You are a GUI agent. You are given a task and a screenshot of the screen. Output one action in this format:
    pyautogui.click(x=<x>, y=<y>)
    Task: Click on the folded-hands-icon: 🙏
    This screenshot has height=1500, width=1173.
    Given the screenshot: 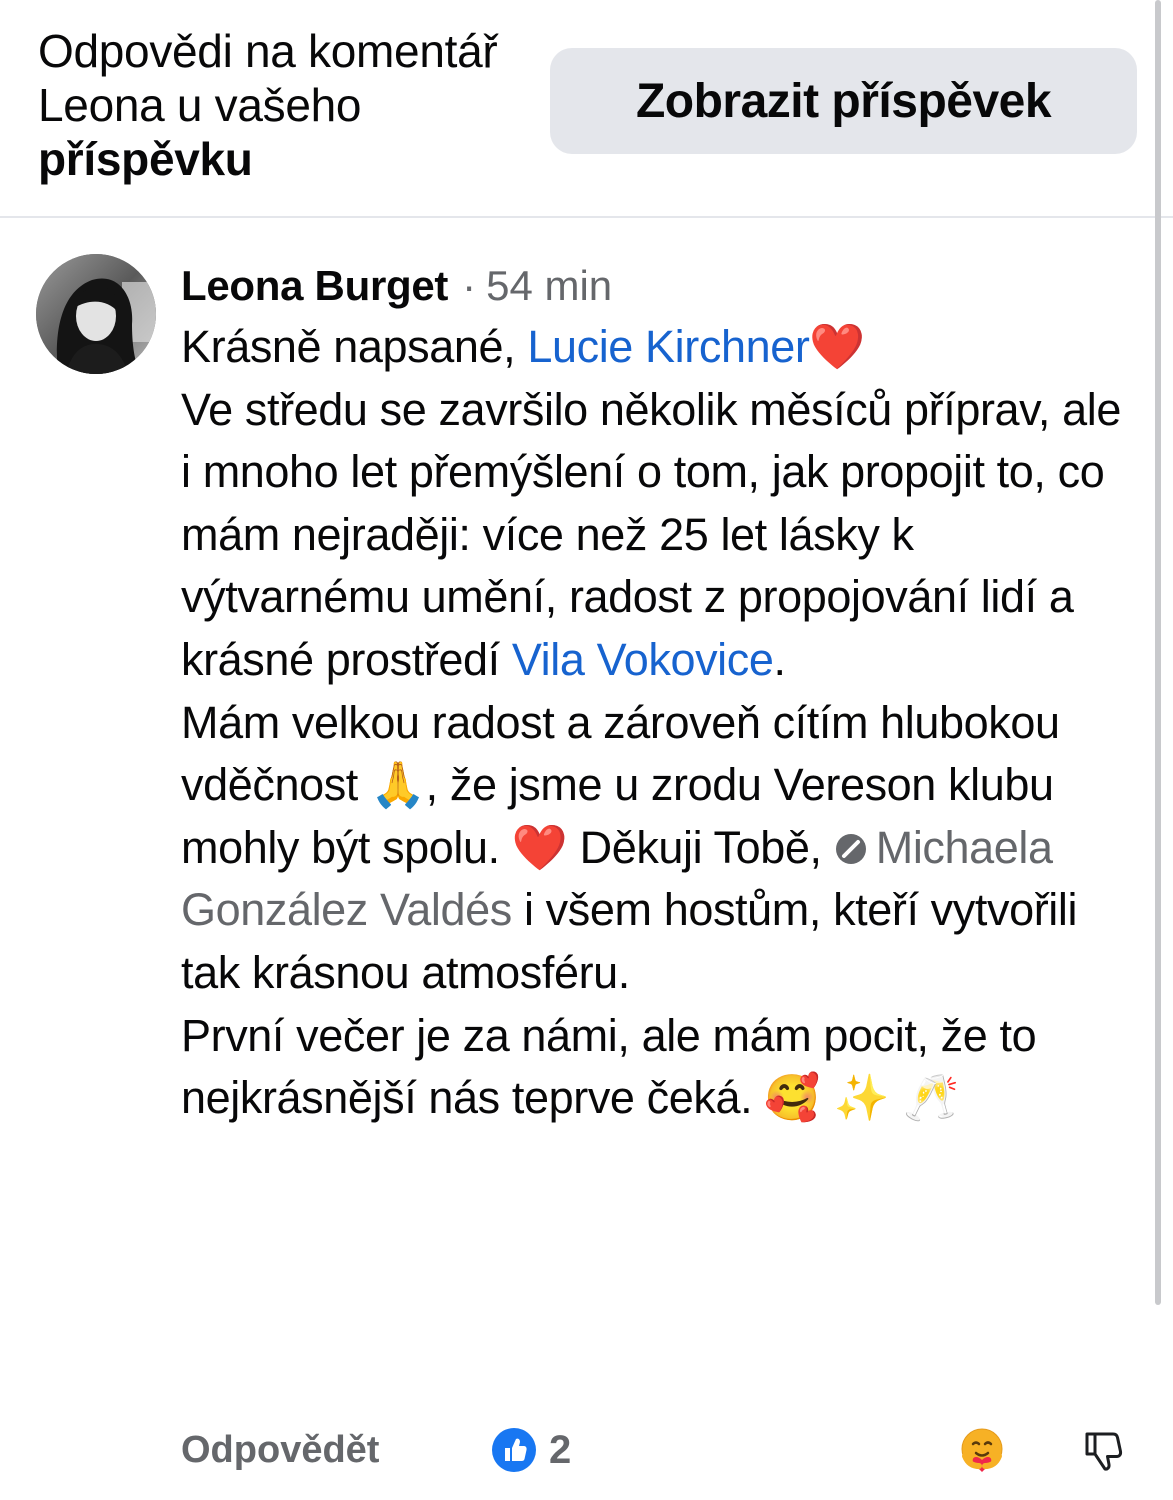 What is the action you would take?
    pyautogui.click(x=398, y=785)
    